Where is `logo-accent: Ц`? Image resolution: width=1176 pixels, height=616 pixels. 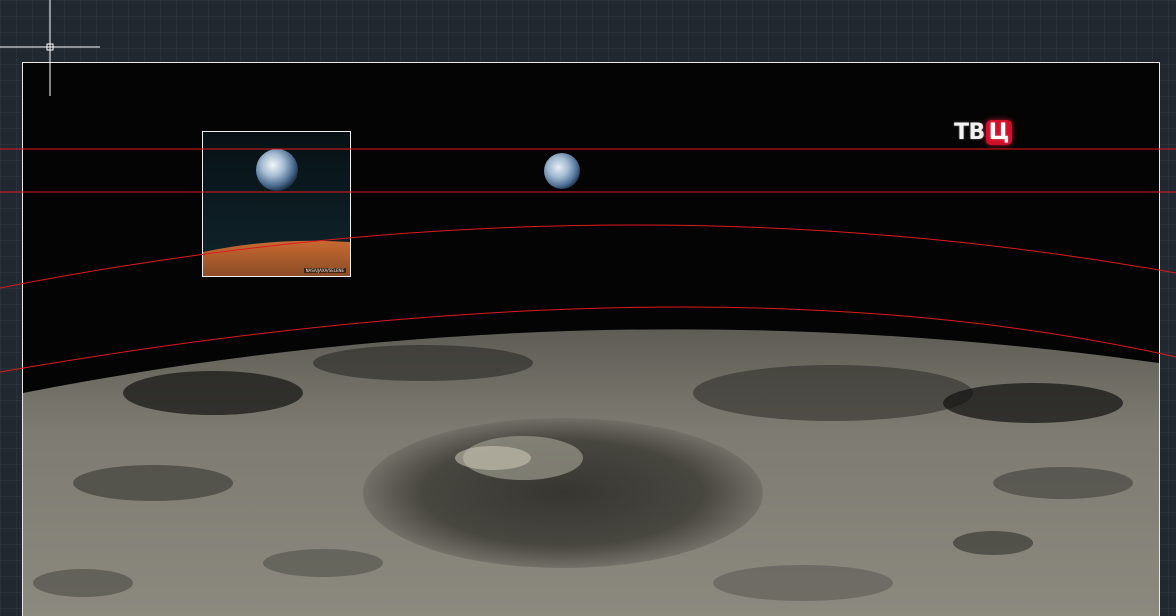
logo-accent: Ц is located at coordinates (998, 132).